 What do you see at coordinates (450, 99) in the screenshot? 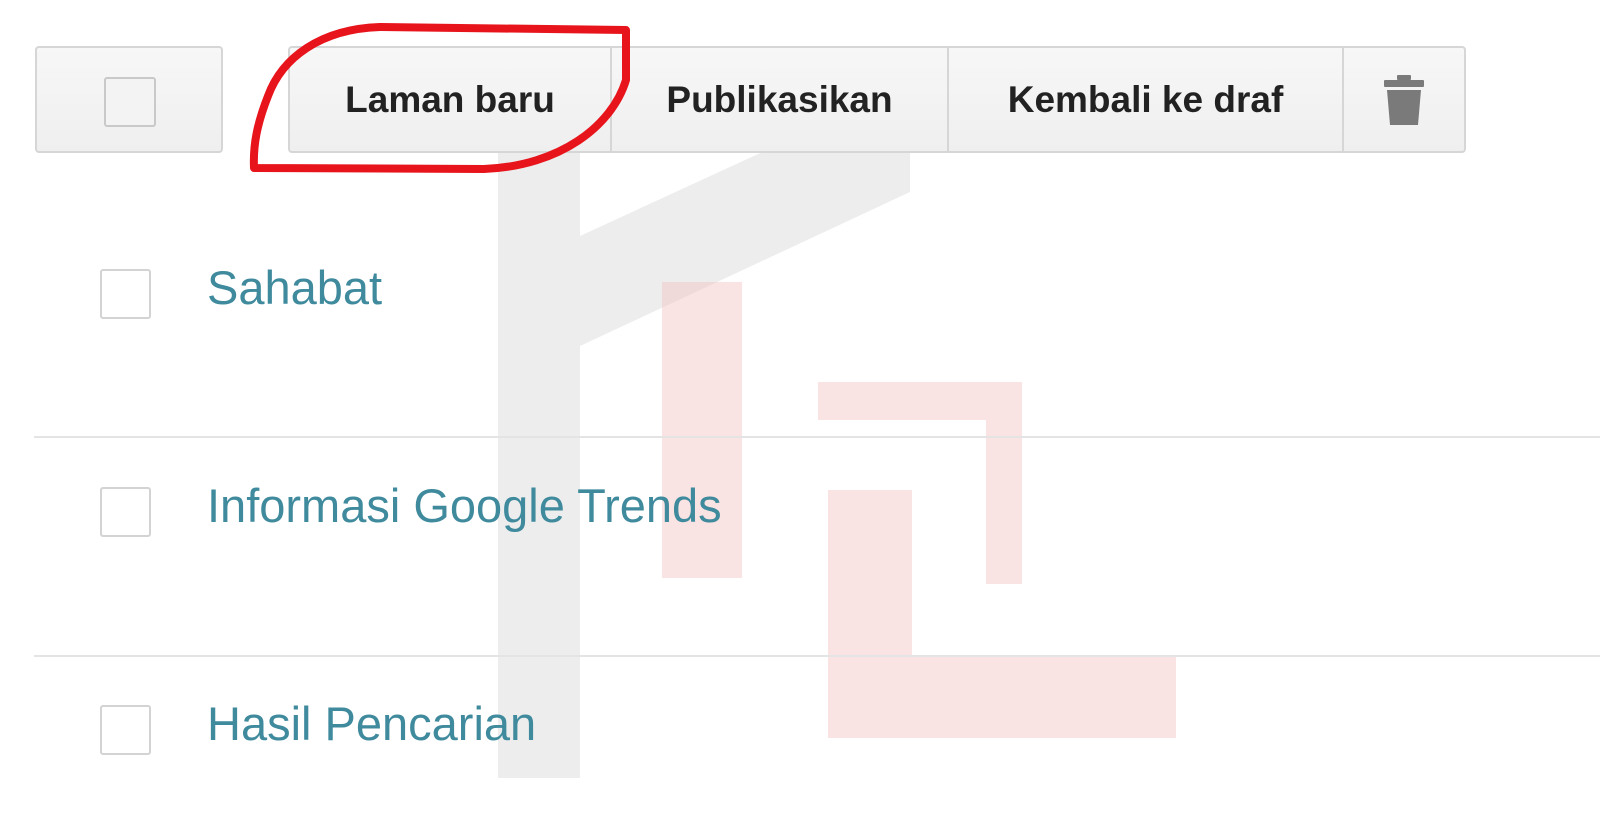
I see `new-page-button: Laman baru` at bounding box center [450, 99].